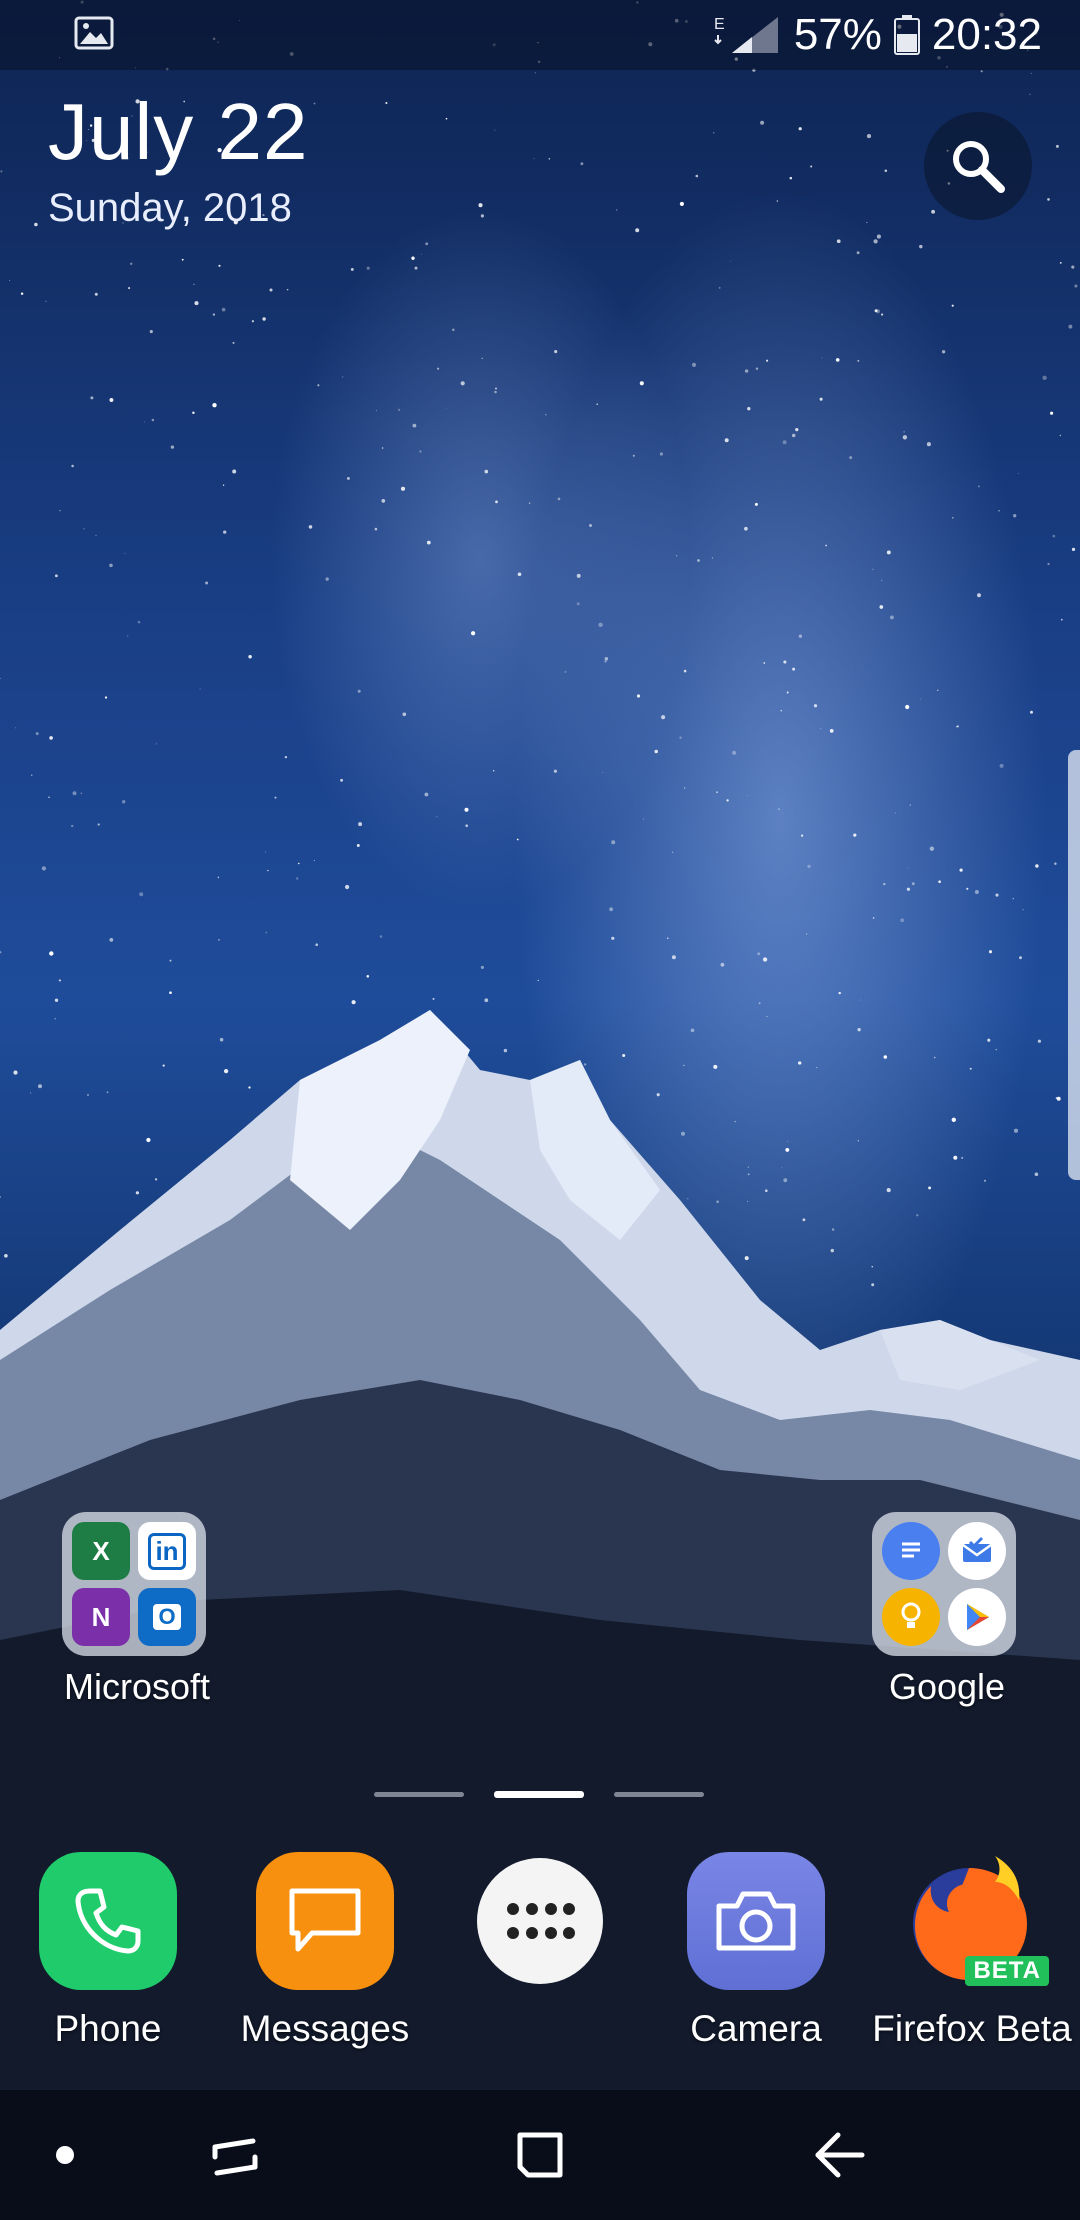 This screenshot has width=1080, height=2220. Describe the element at coordinates (976, 1921) in the screenshot. I see `firefox-beta-icon: BETA` at that location.